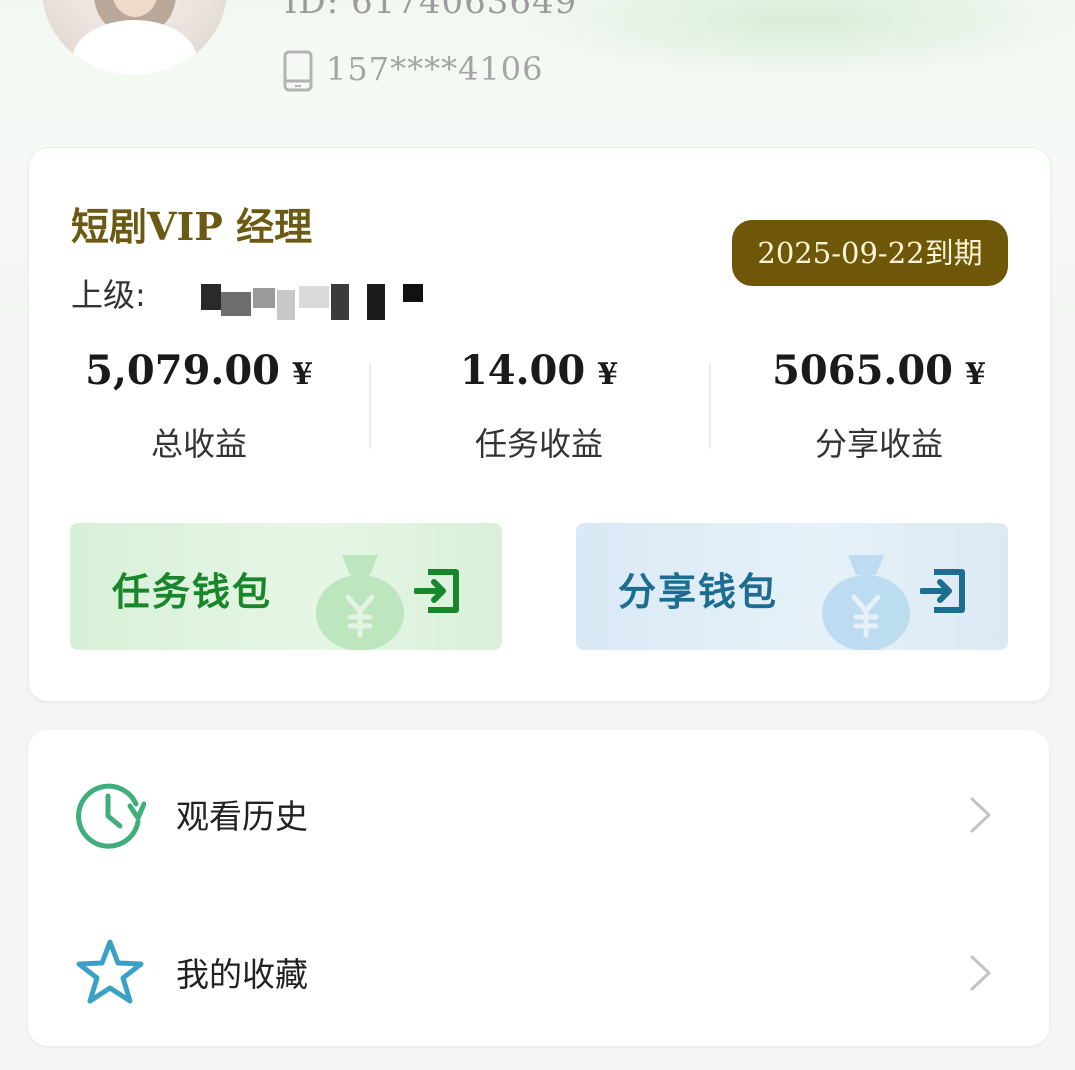 This screenshot has height=1070, width=1075. I want to click on superior-name-redacted, so click(314, 303).